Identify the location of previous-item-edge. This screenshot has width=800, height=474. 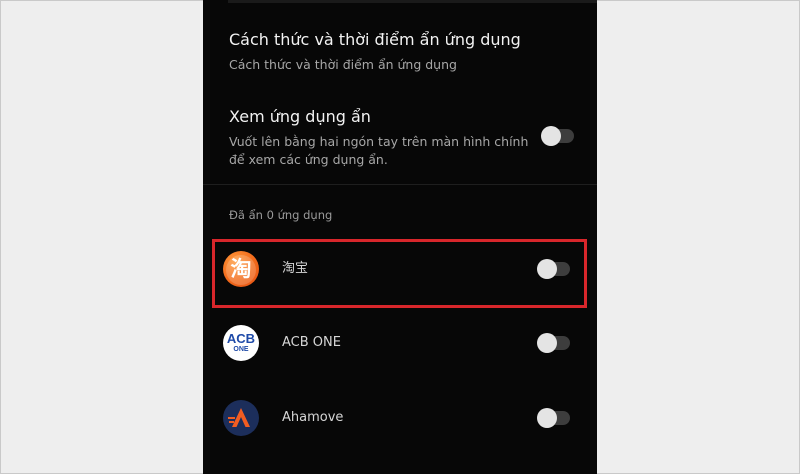
(412, 1).